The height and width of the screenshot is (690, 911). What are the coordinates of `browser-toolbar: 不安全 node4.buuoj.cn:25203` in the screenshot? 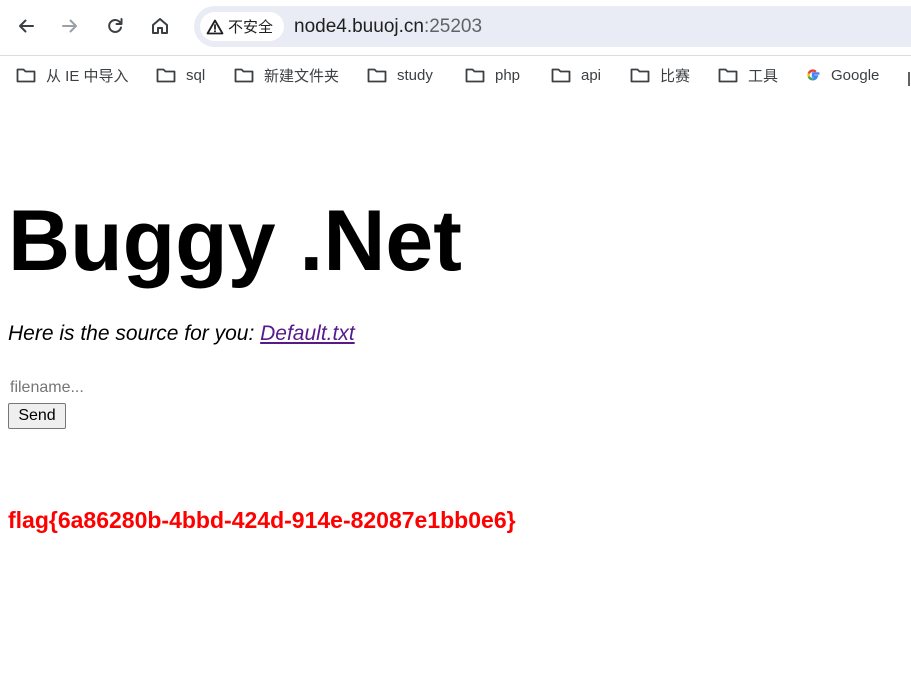 It's located at (455, 27).